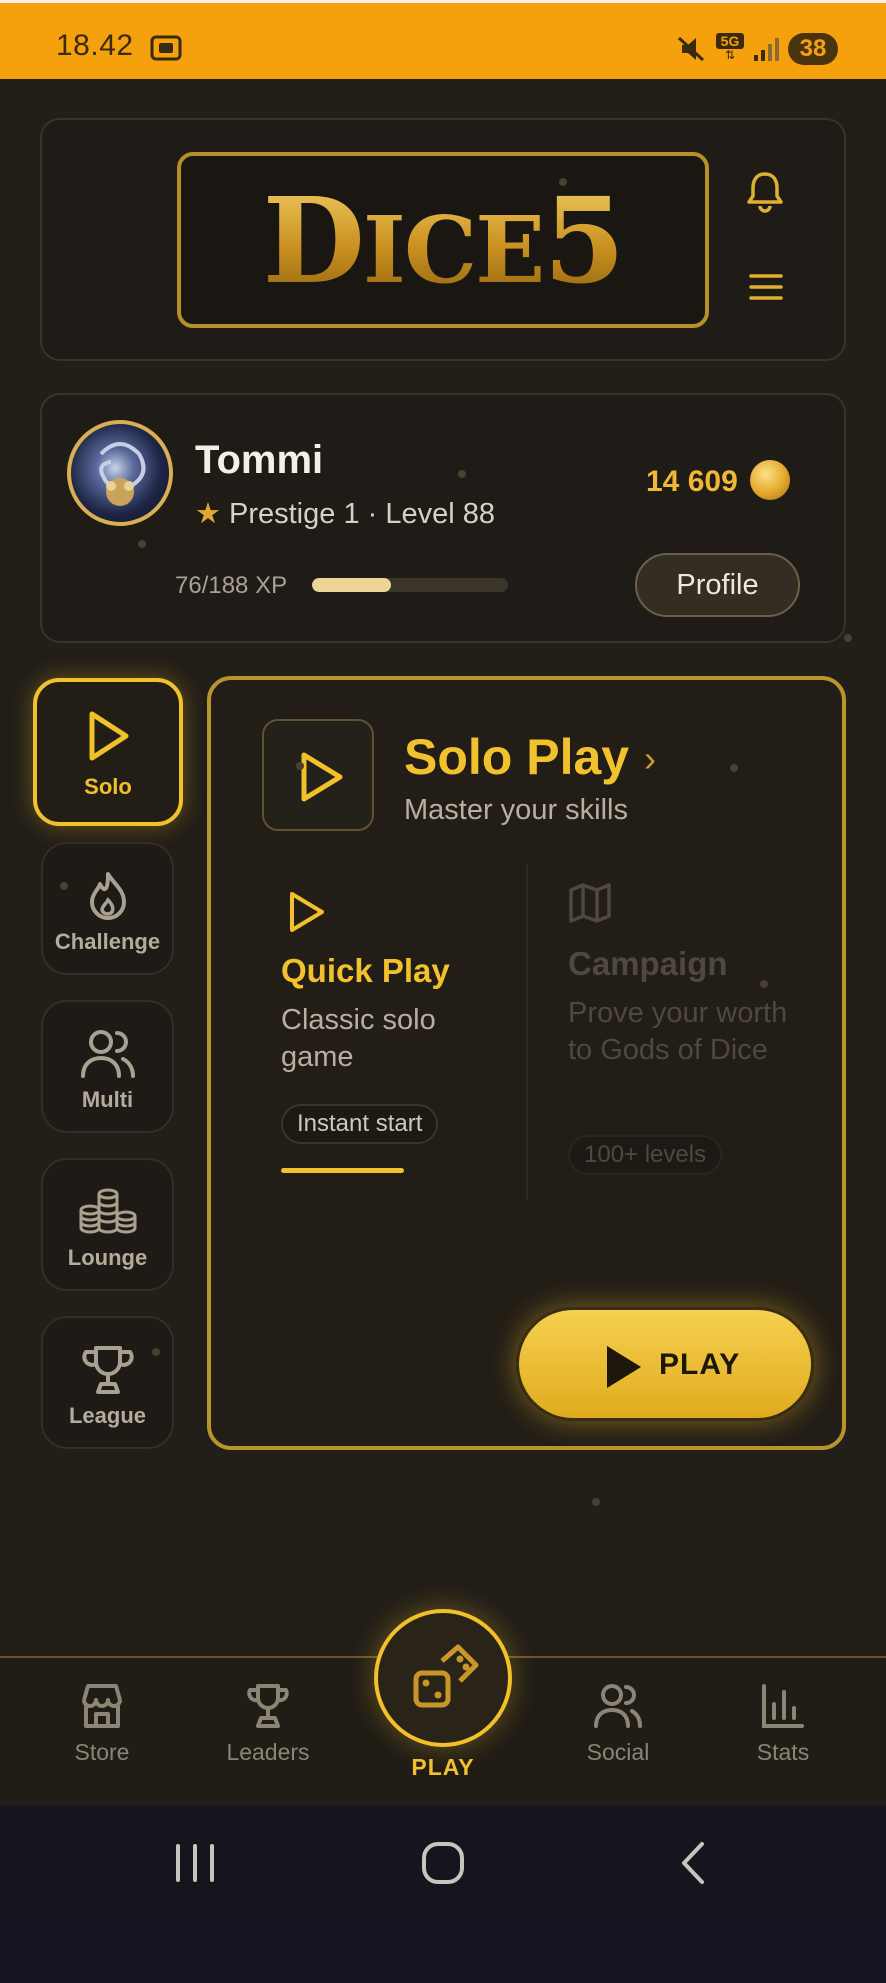 This screenshot has width=886, height=1983. I want to click on flame-icon, so click(107, 896).